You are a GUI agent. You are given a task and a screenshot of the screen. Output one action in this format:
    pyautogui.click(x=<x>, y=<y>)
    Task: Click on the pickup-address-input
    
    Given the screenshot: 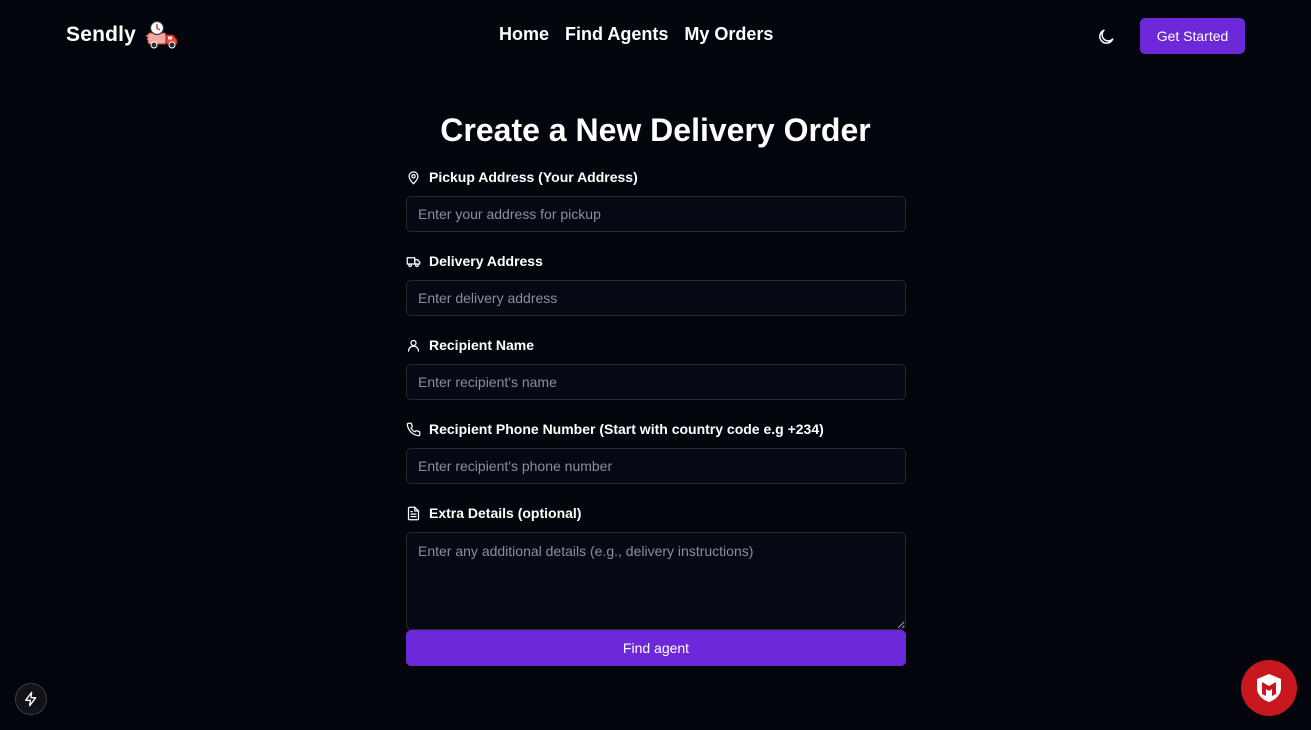 What is the action you would take?
    pyautogui.click(x=656, y=214)
    